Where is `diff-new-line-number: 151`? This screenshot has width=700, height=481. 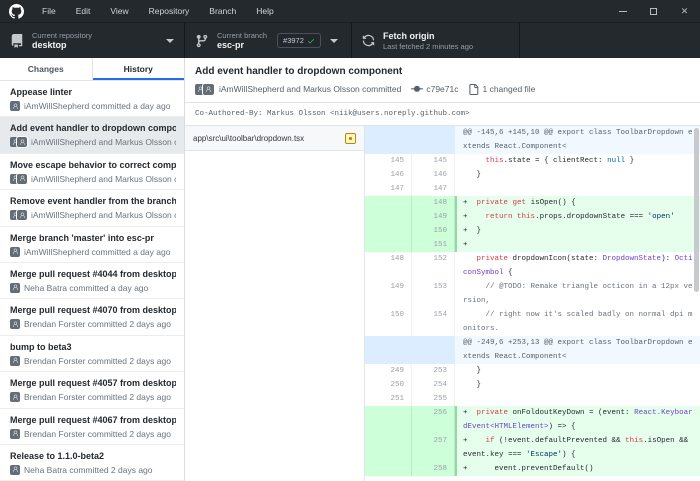
diff-new-line-number: 151 is located at coordinates (433, 245).